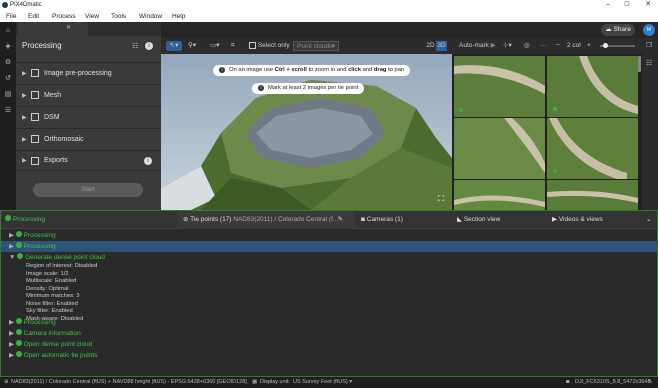  Describe the element at coordinates (8, 47) in the screenshot. I see `layers-icon: ◈` at that location.